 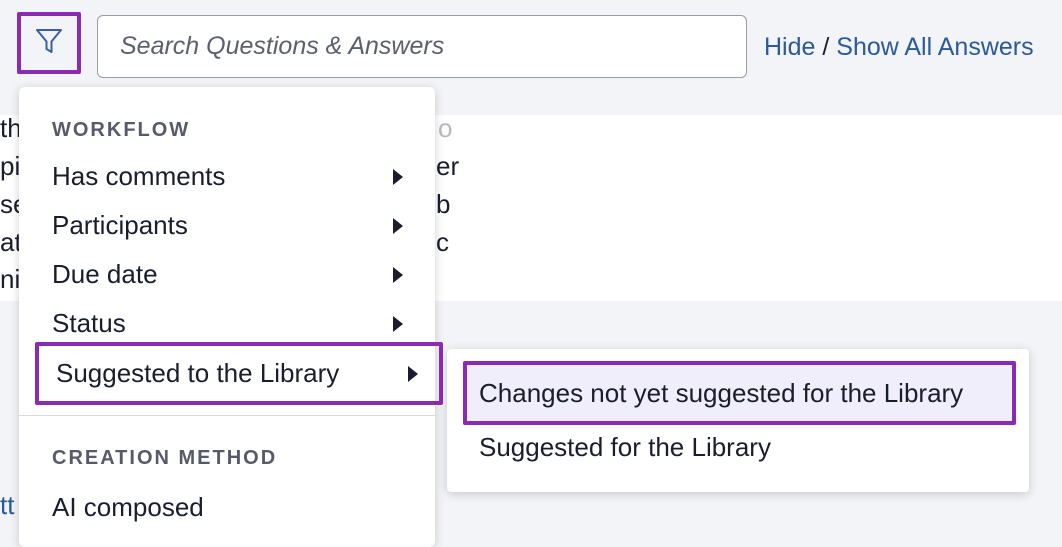 I want to click on submenu-item-label: Suggested for the Library, so click(x=625, y=446).